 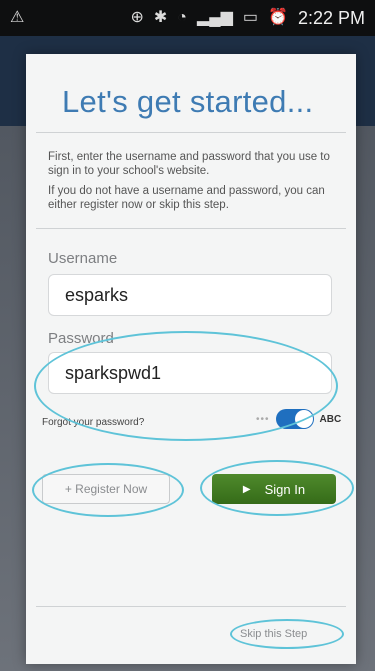 What do you see at coordinates (331, 17) in the screenshot?
I see `status-time: 2:22 PM` at bounding box center [331, 17].